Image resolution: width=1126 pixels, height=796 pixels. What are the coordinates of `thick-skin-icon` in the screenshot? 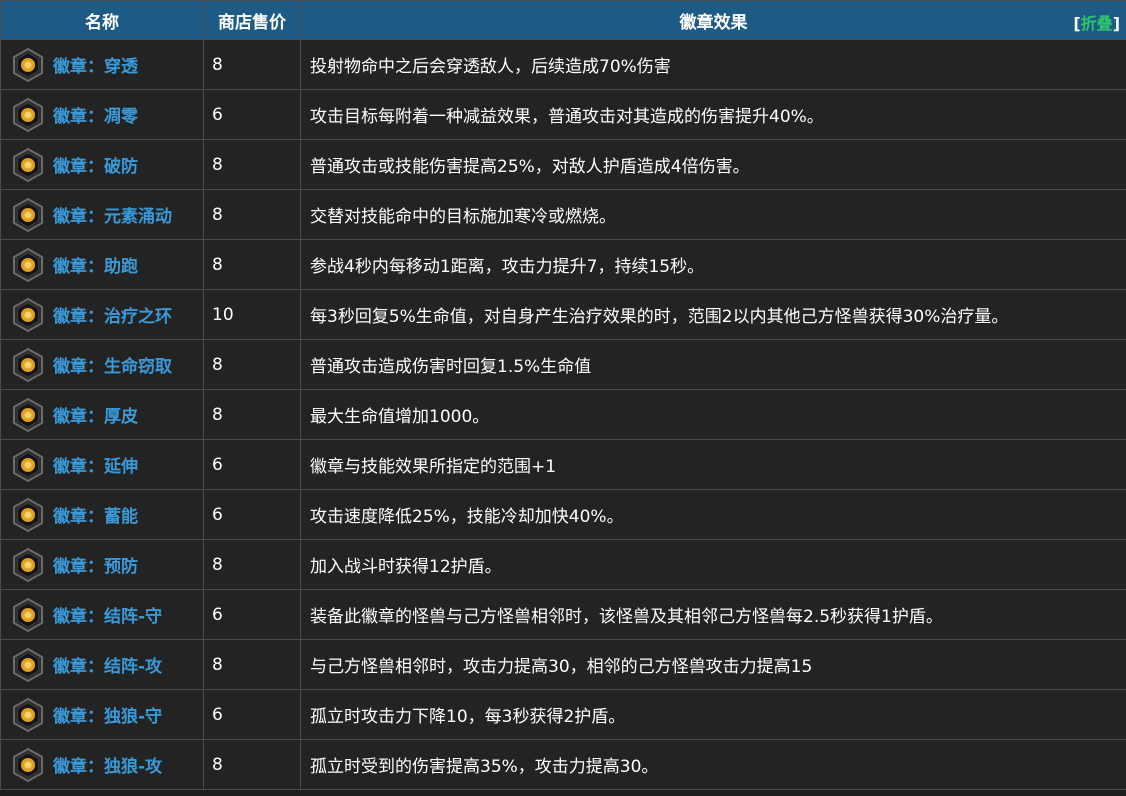 It's located at (28, 414).